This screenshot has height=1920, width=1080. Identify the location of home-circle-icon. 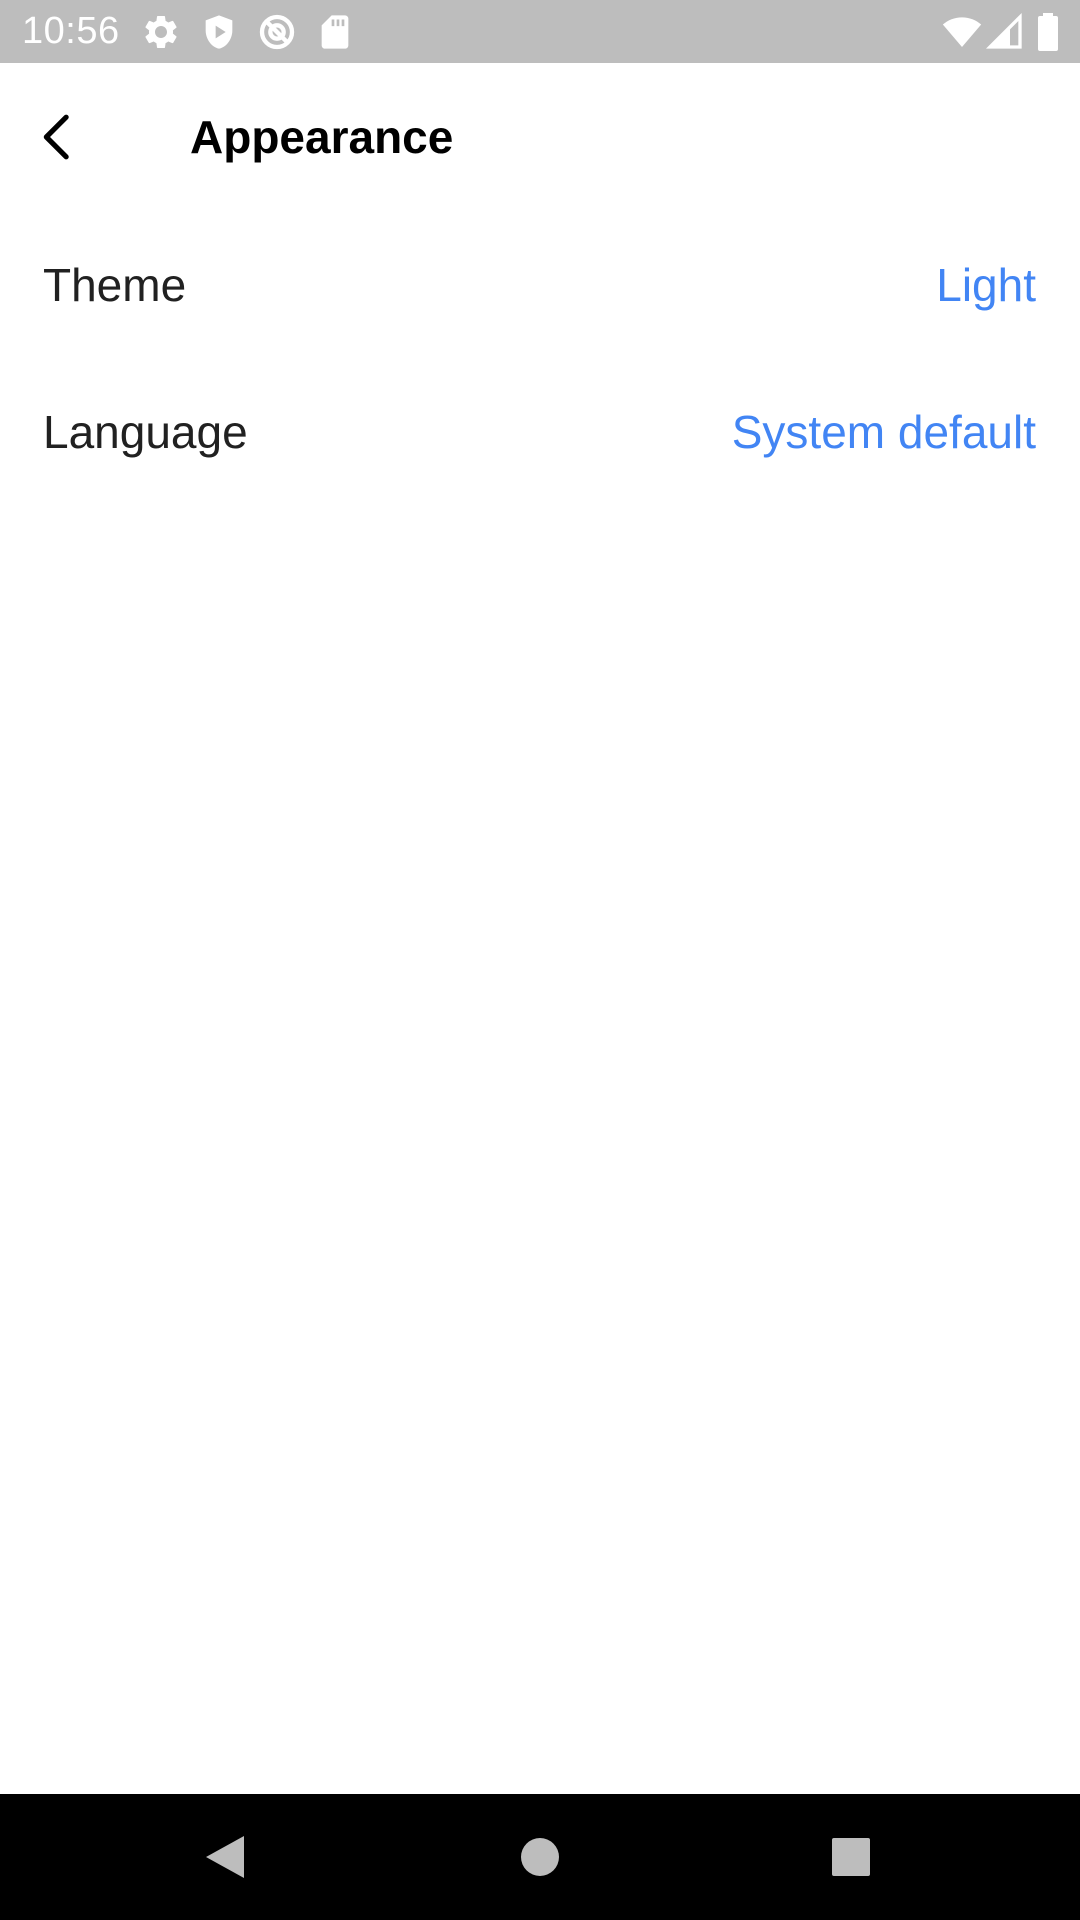
(540, 1857).